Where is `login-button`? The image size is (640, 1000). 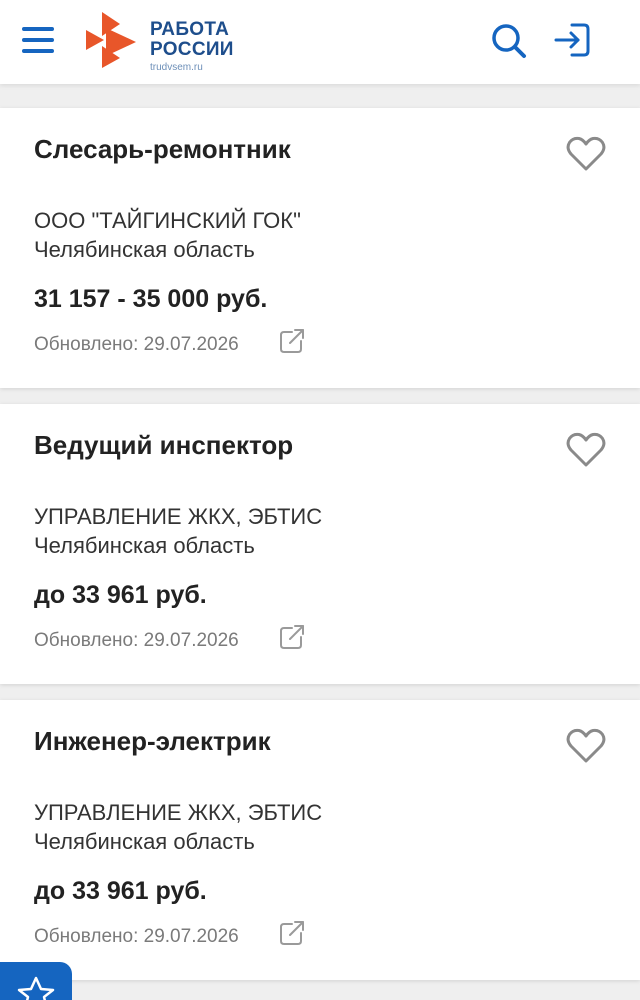
login-button is located at coordinates (572, 40).